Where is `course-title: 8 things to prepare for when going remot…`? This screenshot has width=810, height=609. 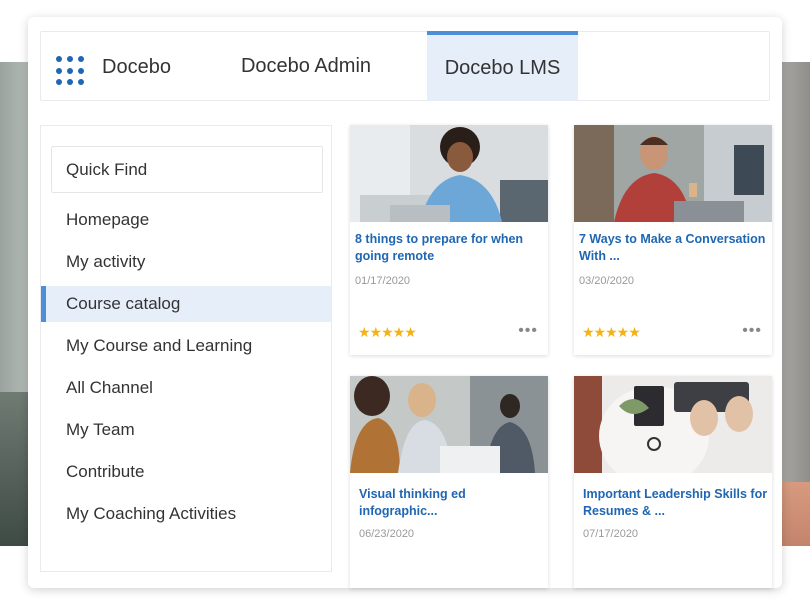 course-title: 8 things to prepare for when going remot… is located at coordinates (449, 248).